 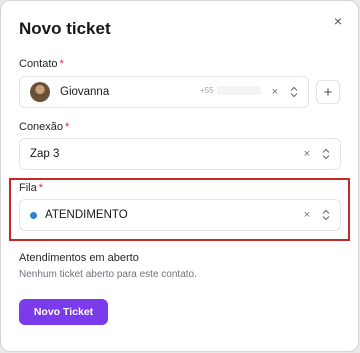 What do you see at coordinates (65, 28) in the screenshot?
I see `modal-title: Novo ticket` at bounding box center [65, 28].